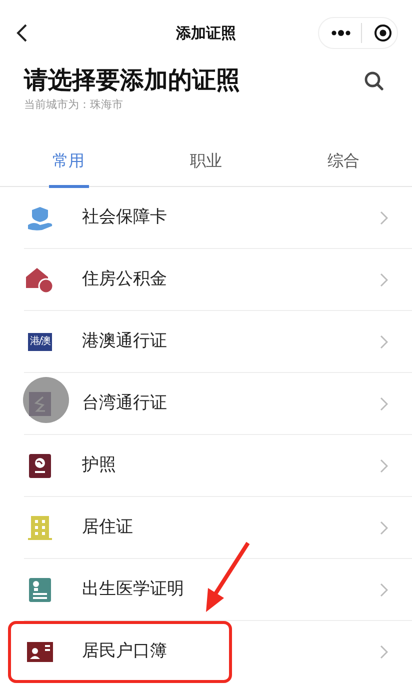 This screenshot has width=412, height=686. What do you see at coordinates (108, 528) in the screenshot?
I see `item-label: 居住证` at bounding box center [108, 528].